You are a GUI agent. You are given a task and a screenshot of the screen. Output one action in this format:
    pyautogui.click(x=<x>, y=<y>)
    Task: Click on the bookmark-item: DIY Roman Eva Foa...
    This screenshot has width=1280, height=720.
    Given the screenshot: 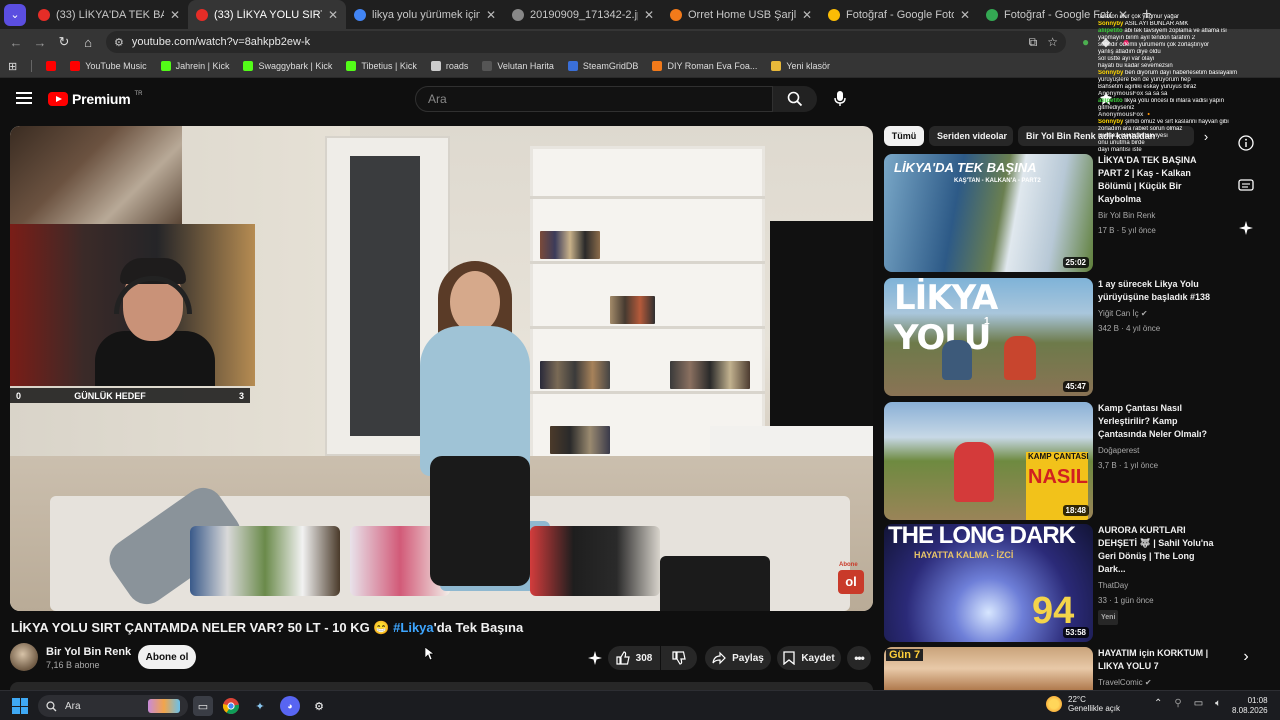 What is the action you would take?
    pyautogui.click(x=704, y=66)
    